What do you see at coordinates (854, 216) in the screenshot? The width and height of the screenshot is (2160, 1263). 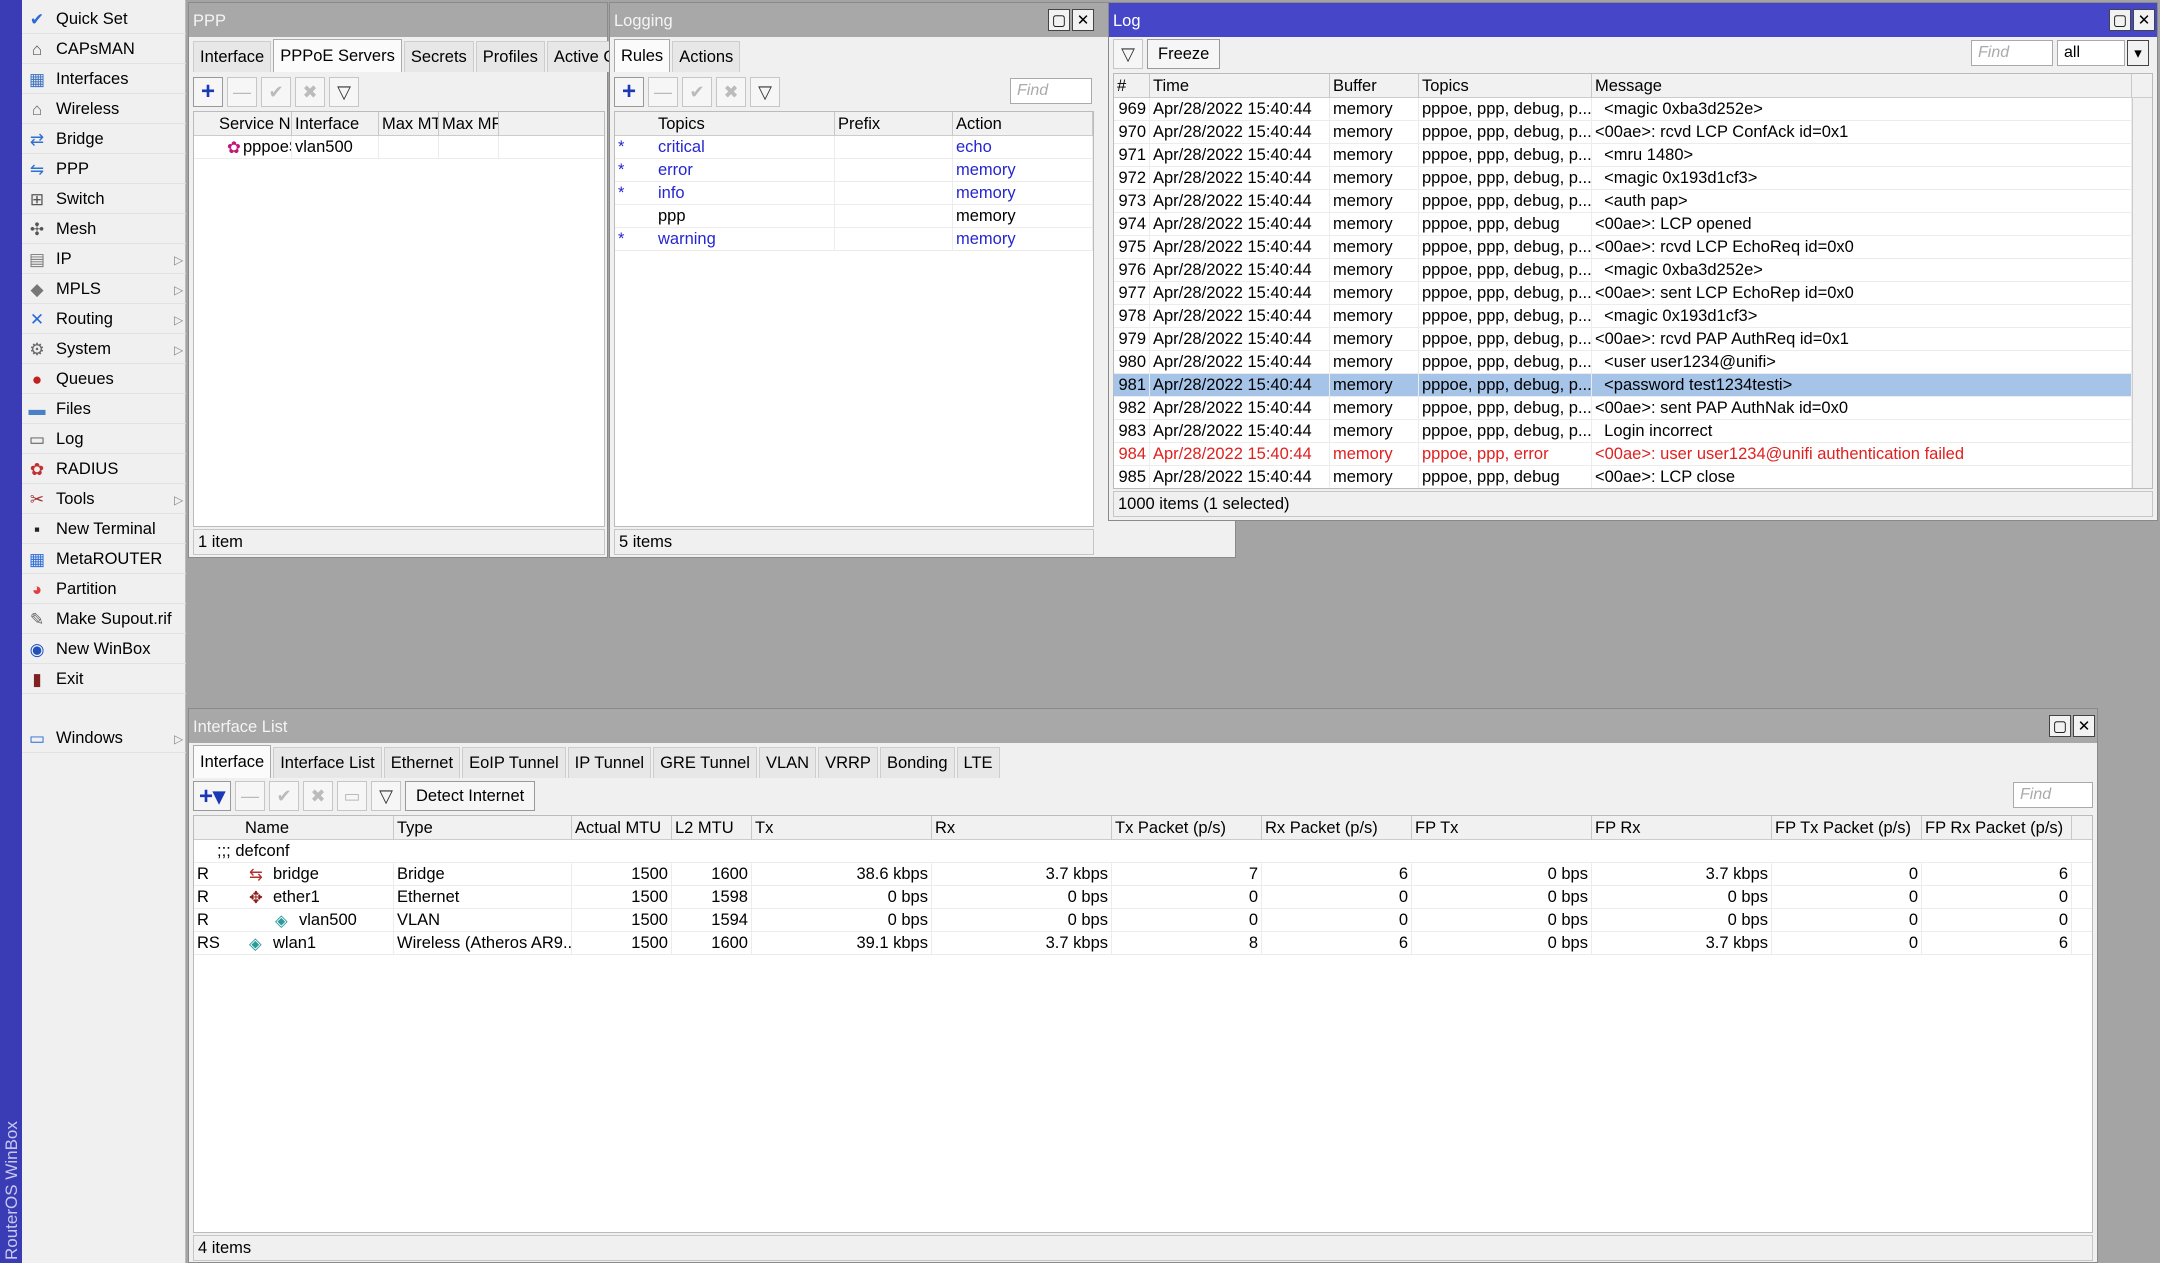 I see `table-row: ppp memory` at bounding box center [854, 216].